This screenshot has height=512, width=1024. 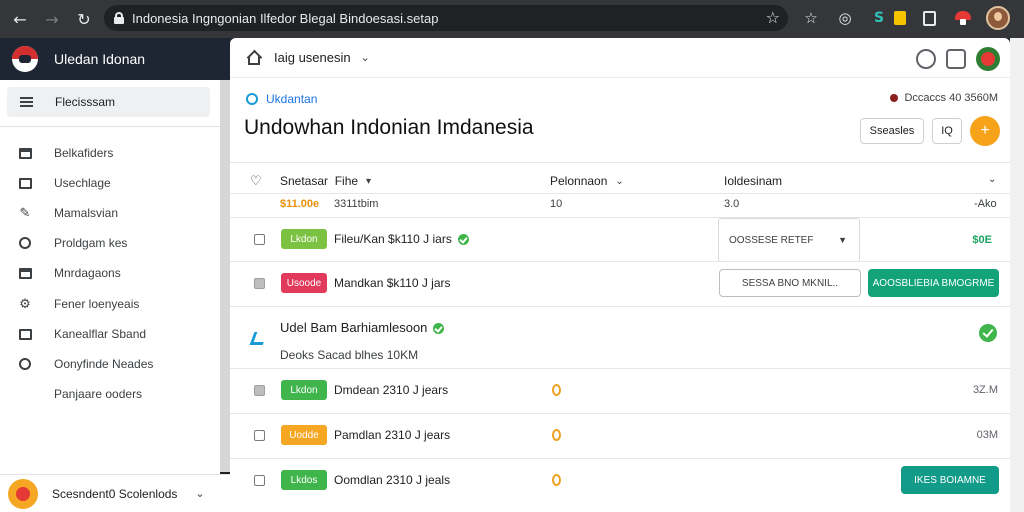 What do you see at coordinates (110, 394) in the screenshot?
I see `sidebar-item: Panjaare ooders` at bounding box center [110, 394].